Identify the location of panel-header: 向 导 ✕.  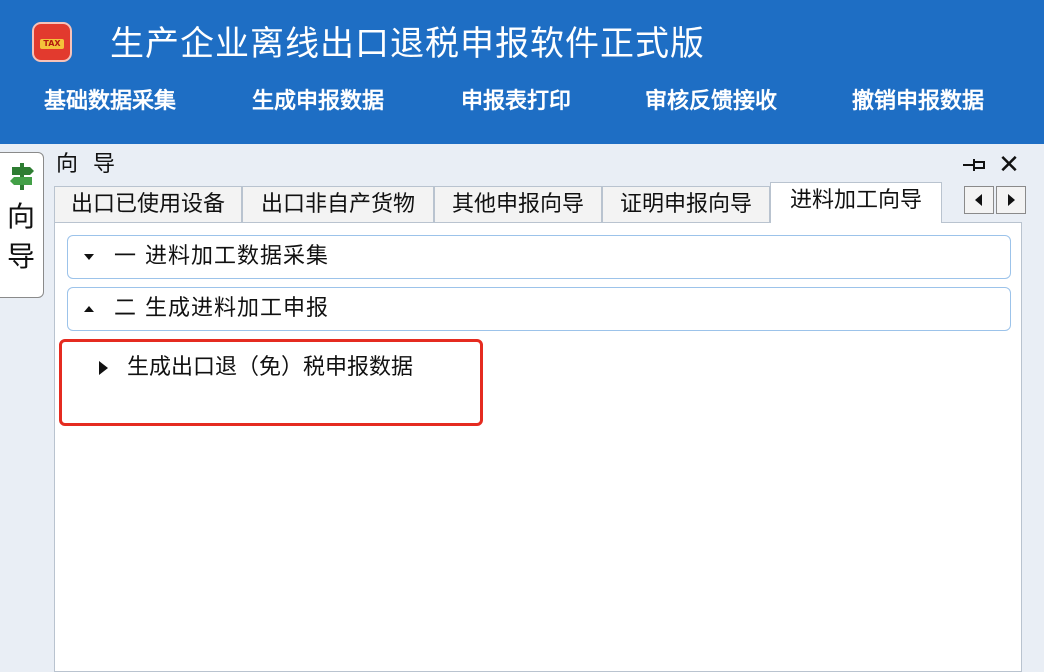
(546, 165).